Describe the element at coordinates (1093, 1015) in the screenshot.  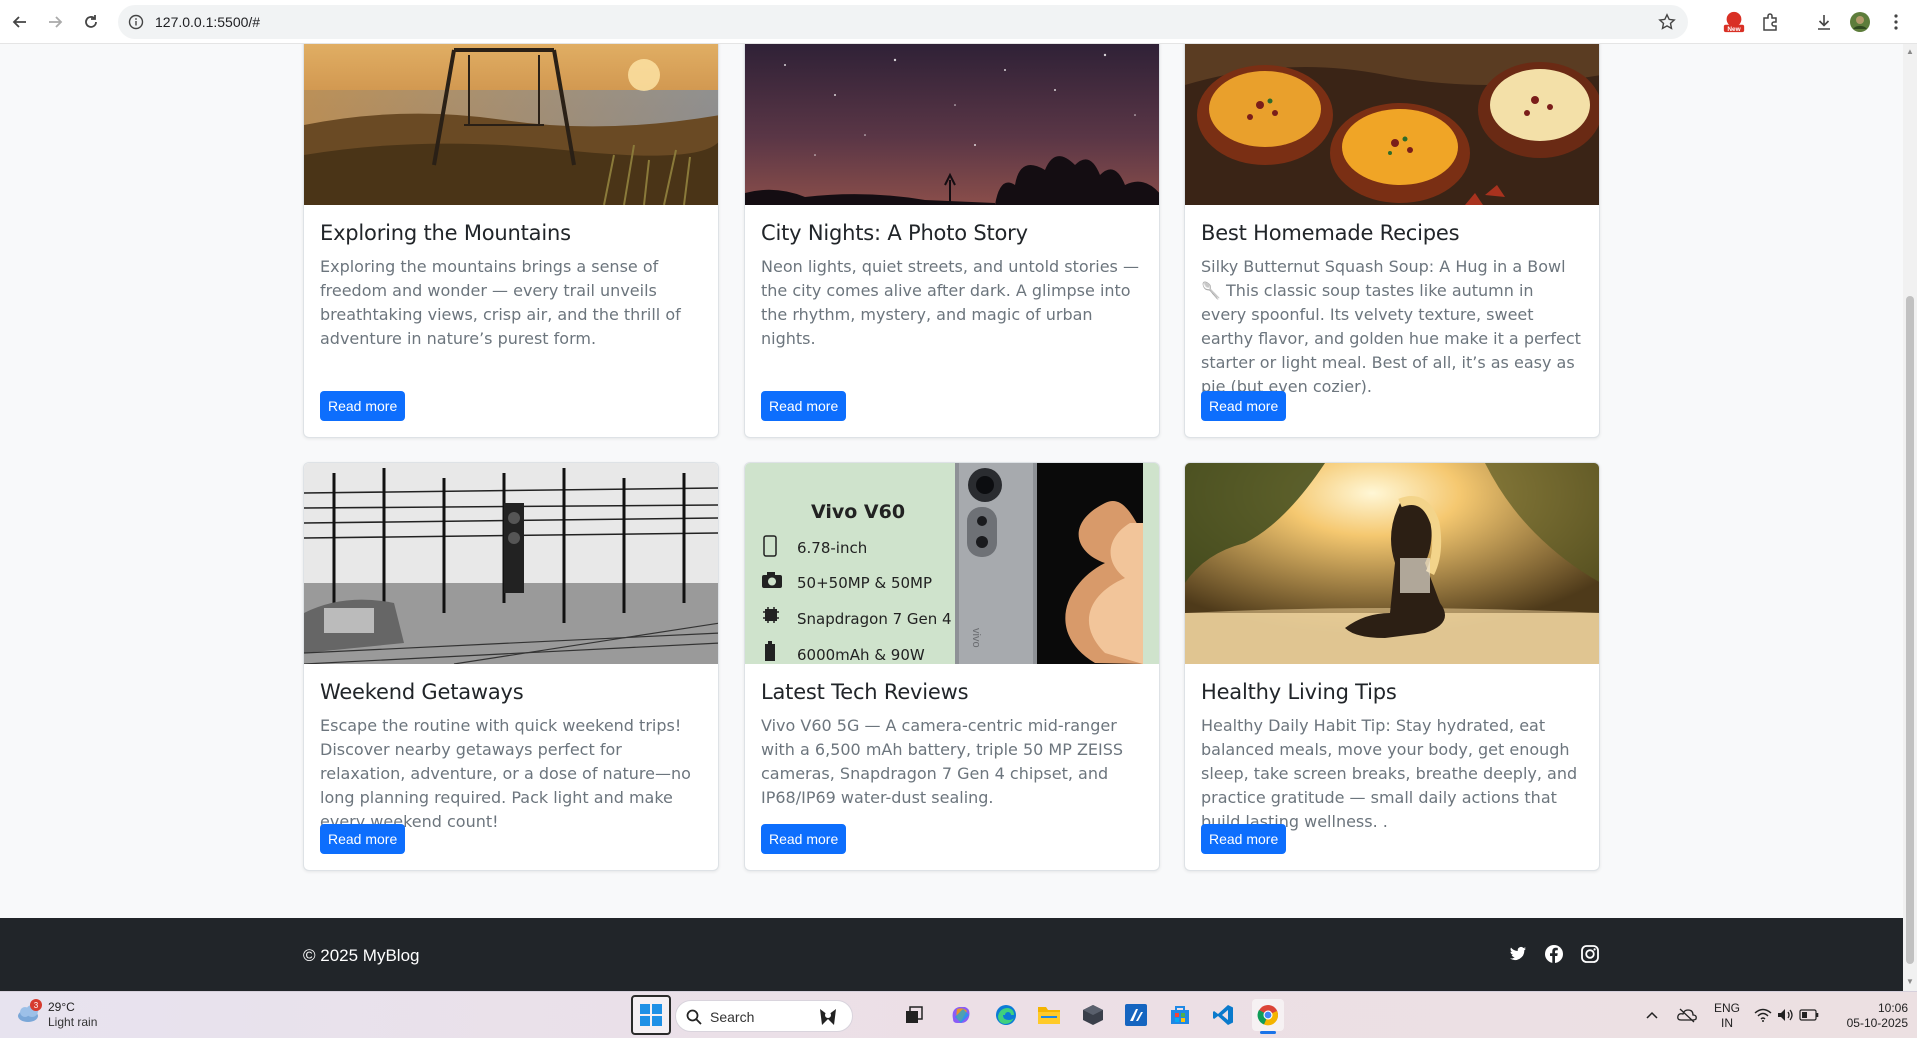
I see `app-cube-icon` at that location.